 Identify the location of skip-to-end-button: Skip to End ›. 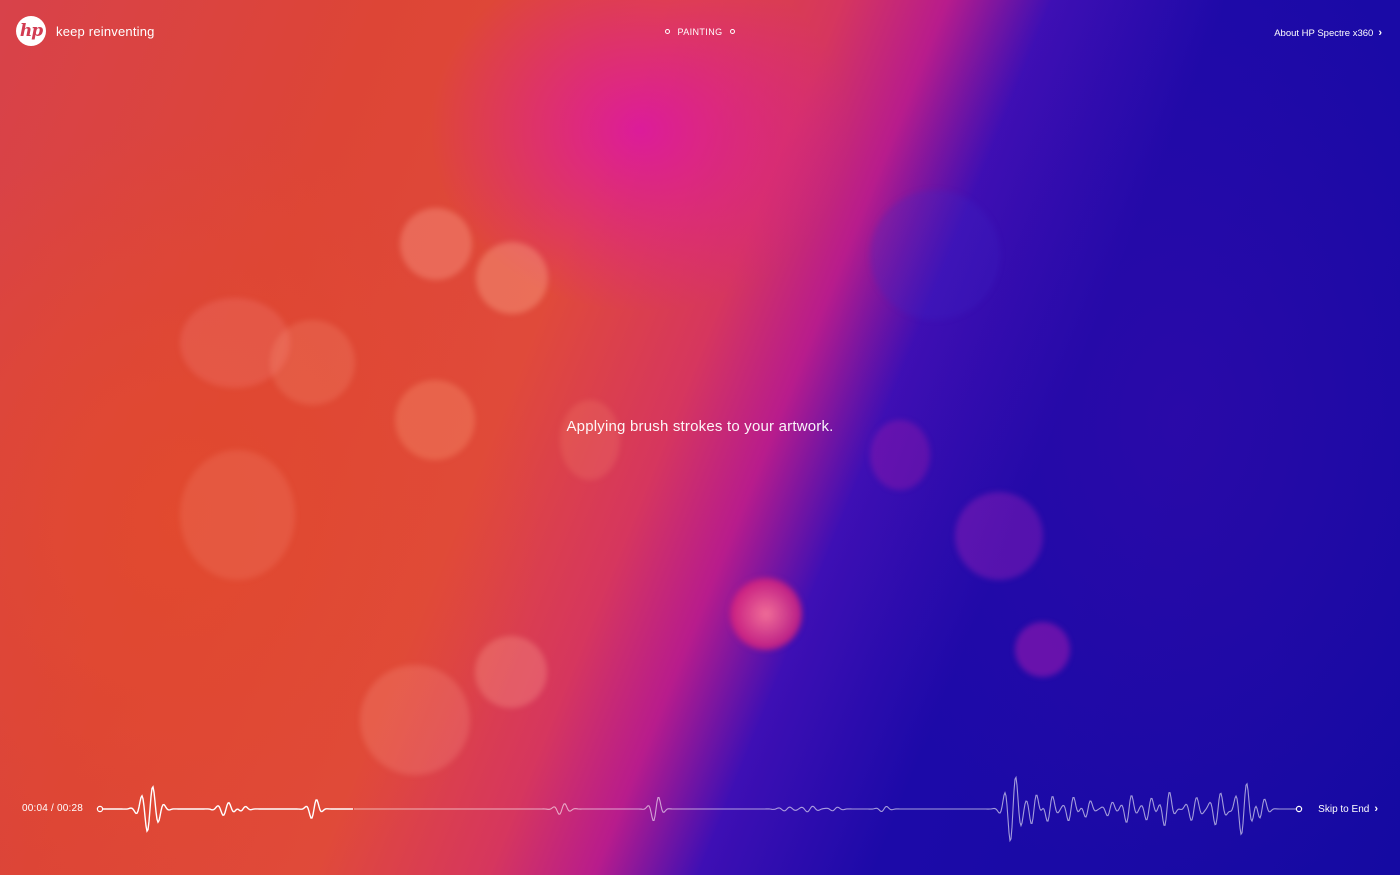
(1348, 809).